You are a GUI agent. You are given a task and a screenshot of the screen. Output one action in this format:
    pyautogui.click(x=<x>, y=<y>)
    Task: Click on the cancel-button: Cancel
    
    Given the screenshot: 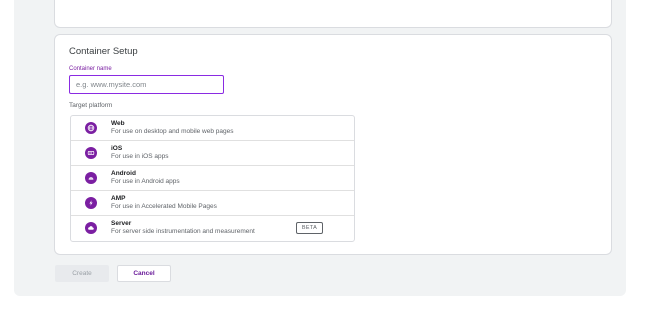 What is the action you would take?
    pyautogui.click(x=144, y=273)
    